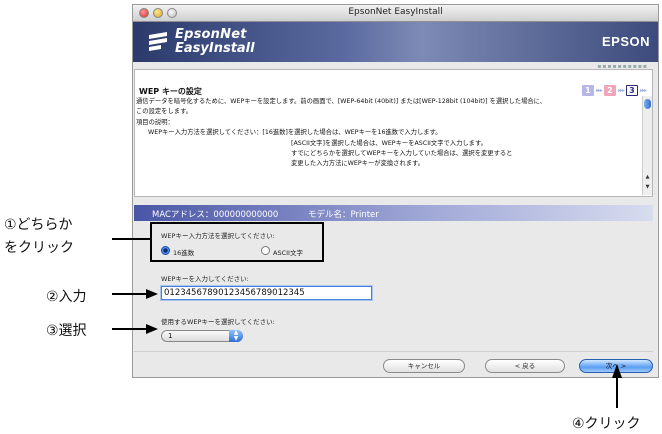  Describe the element at coordinates (393, 213) in the screenshot. I see `device-info-bar: MACアドレス：000000000000 モデル名：Printer` at that location.